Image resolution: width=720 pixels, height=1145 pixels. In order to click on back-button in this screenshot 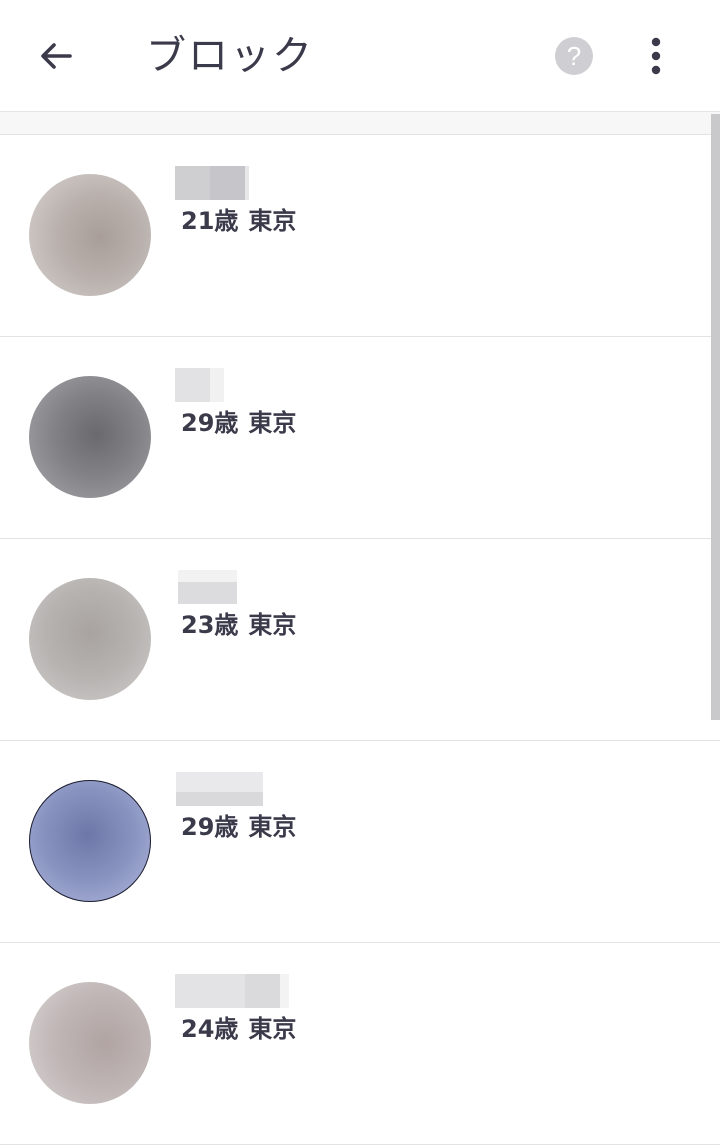, I will do `click(56, 56)`.